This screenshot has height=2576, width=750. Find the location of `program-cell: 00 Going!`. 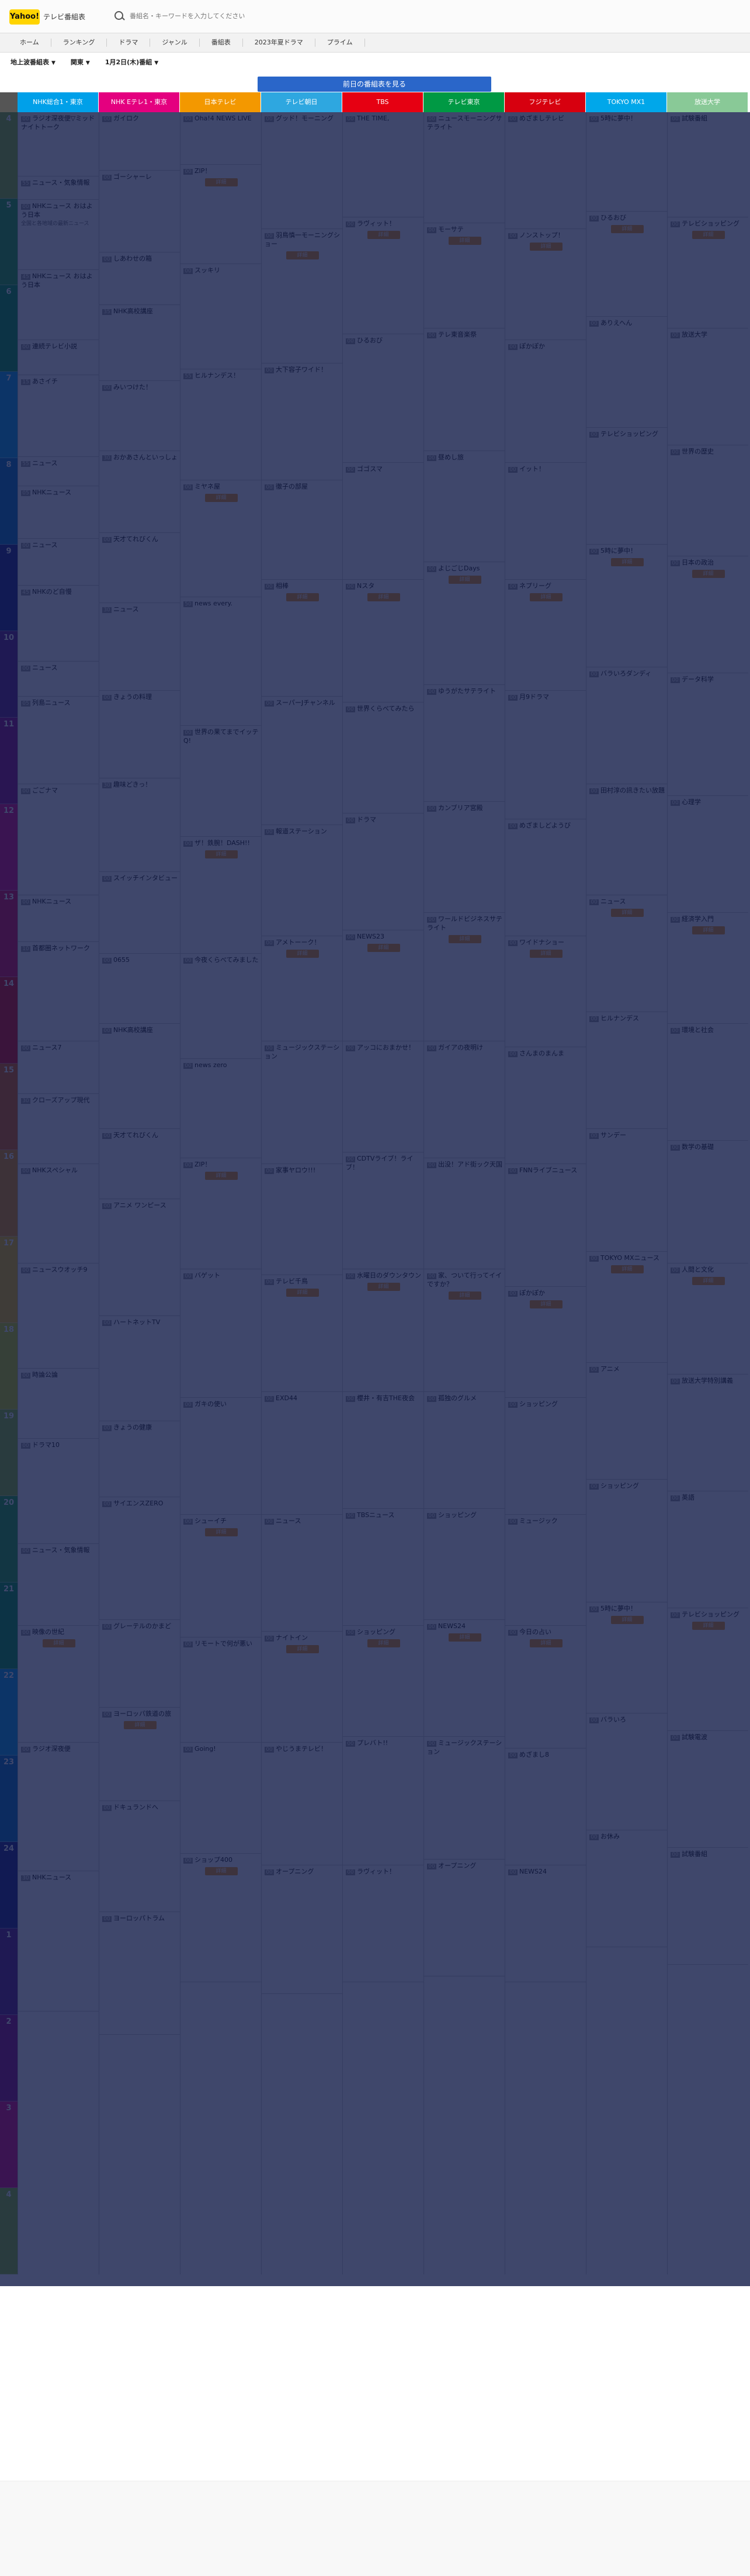

program-cell: 00 Going! is located at coordinates (220, 1799).